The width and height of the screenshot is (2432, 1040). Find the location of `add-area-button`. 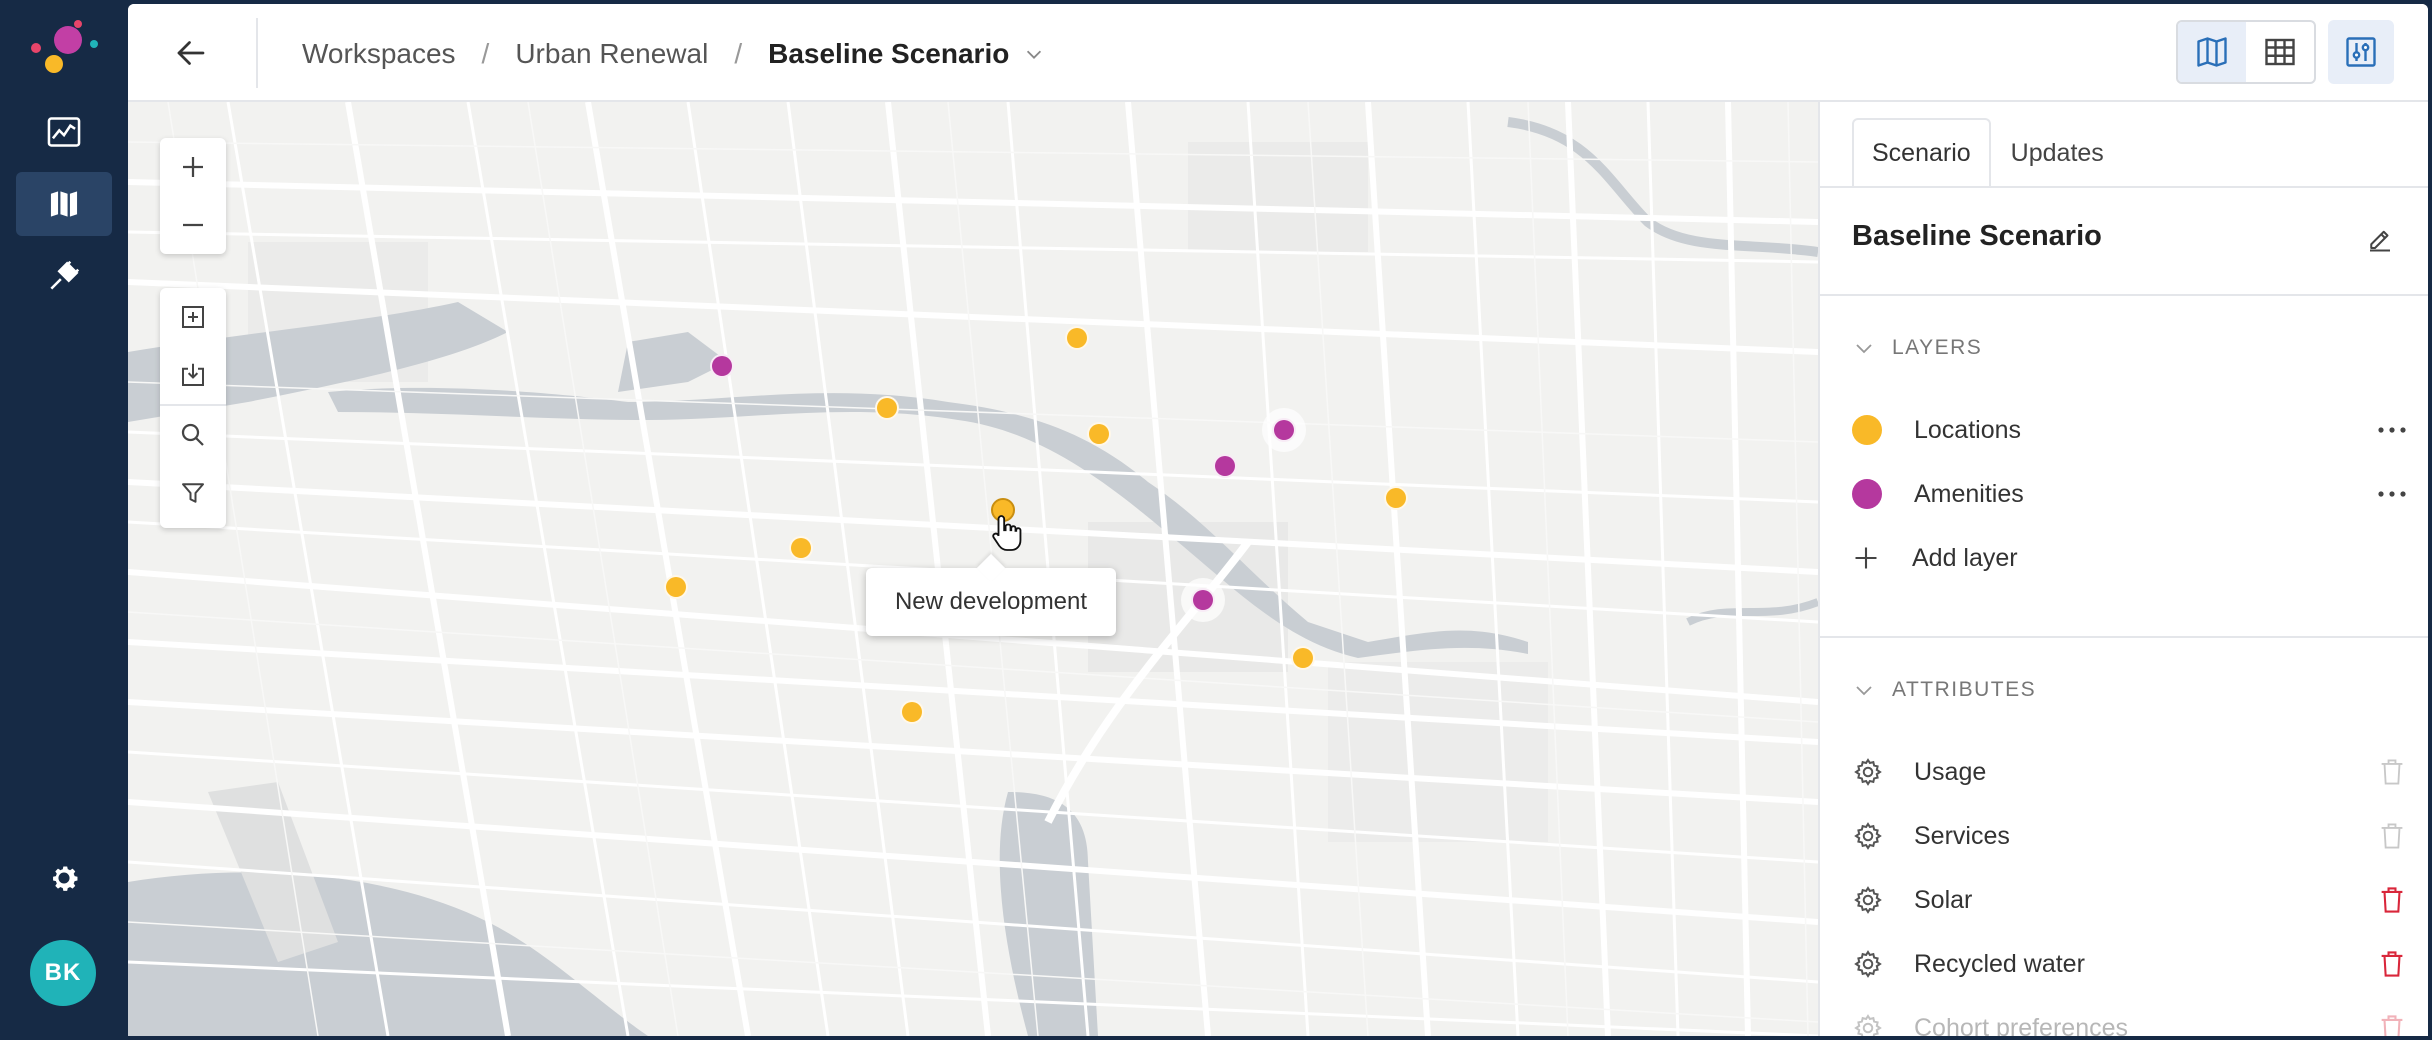

add-area-button is located at coordinates (193, 317).